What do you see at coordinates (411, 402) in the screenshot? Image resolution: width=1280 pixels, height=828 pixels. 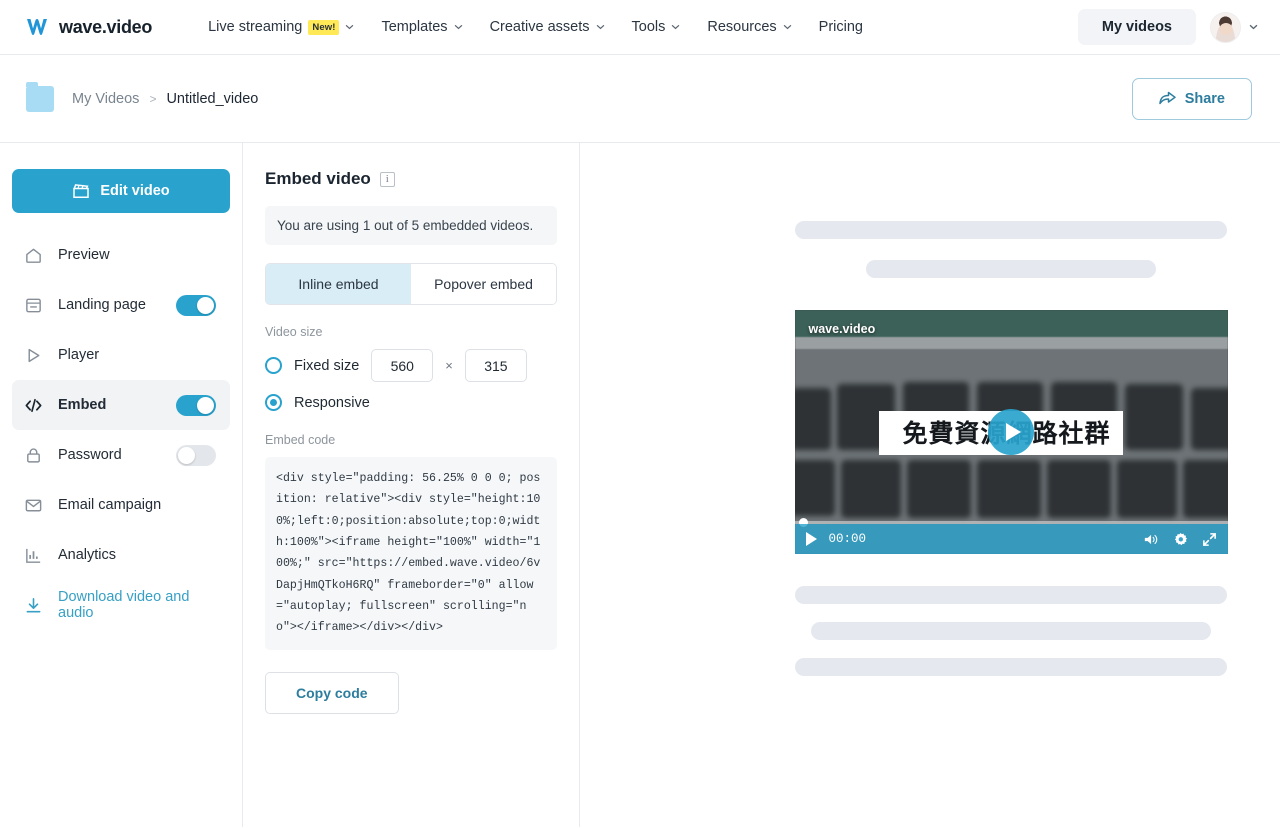 I see `responsive-row: Responsive` at bounding box center [411, 402].